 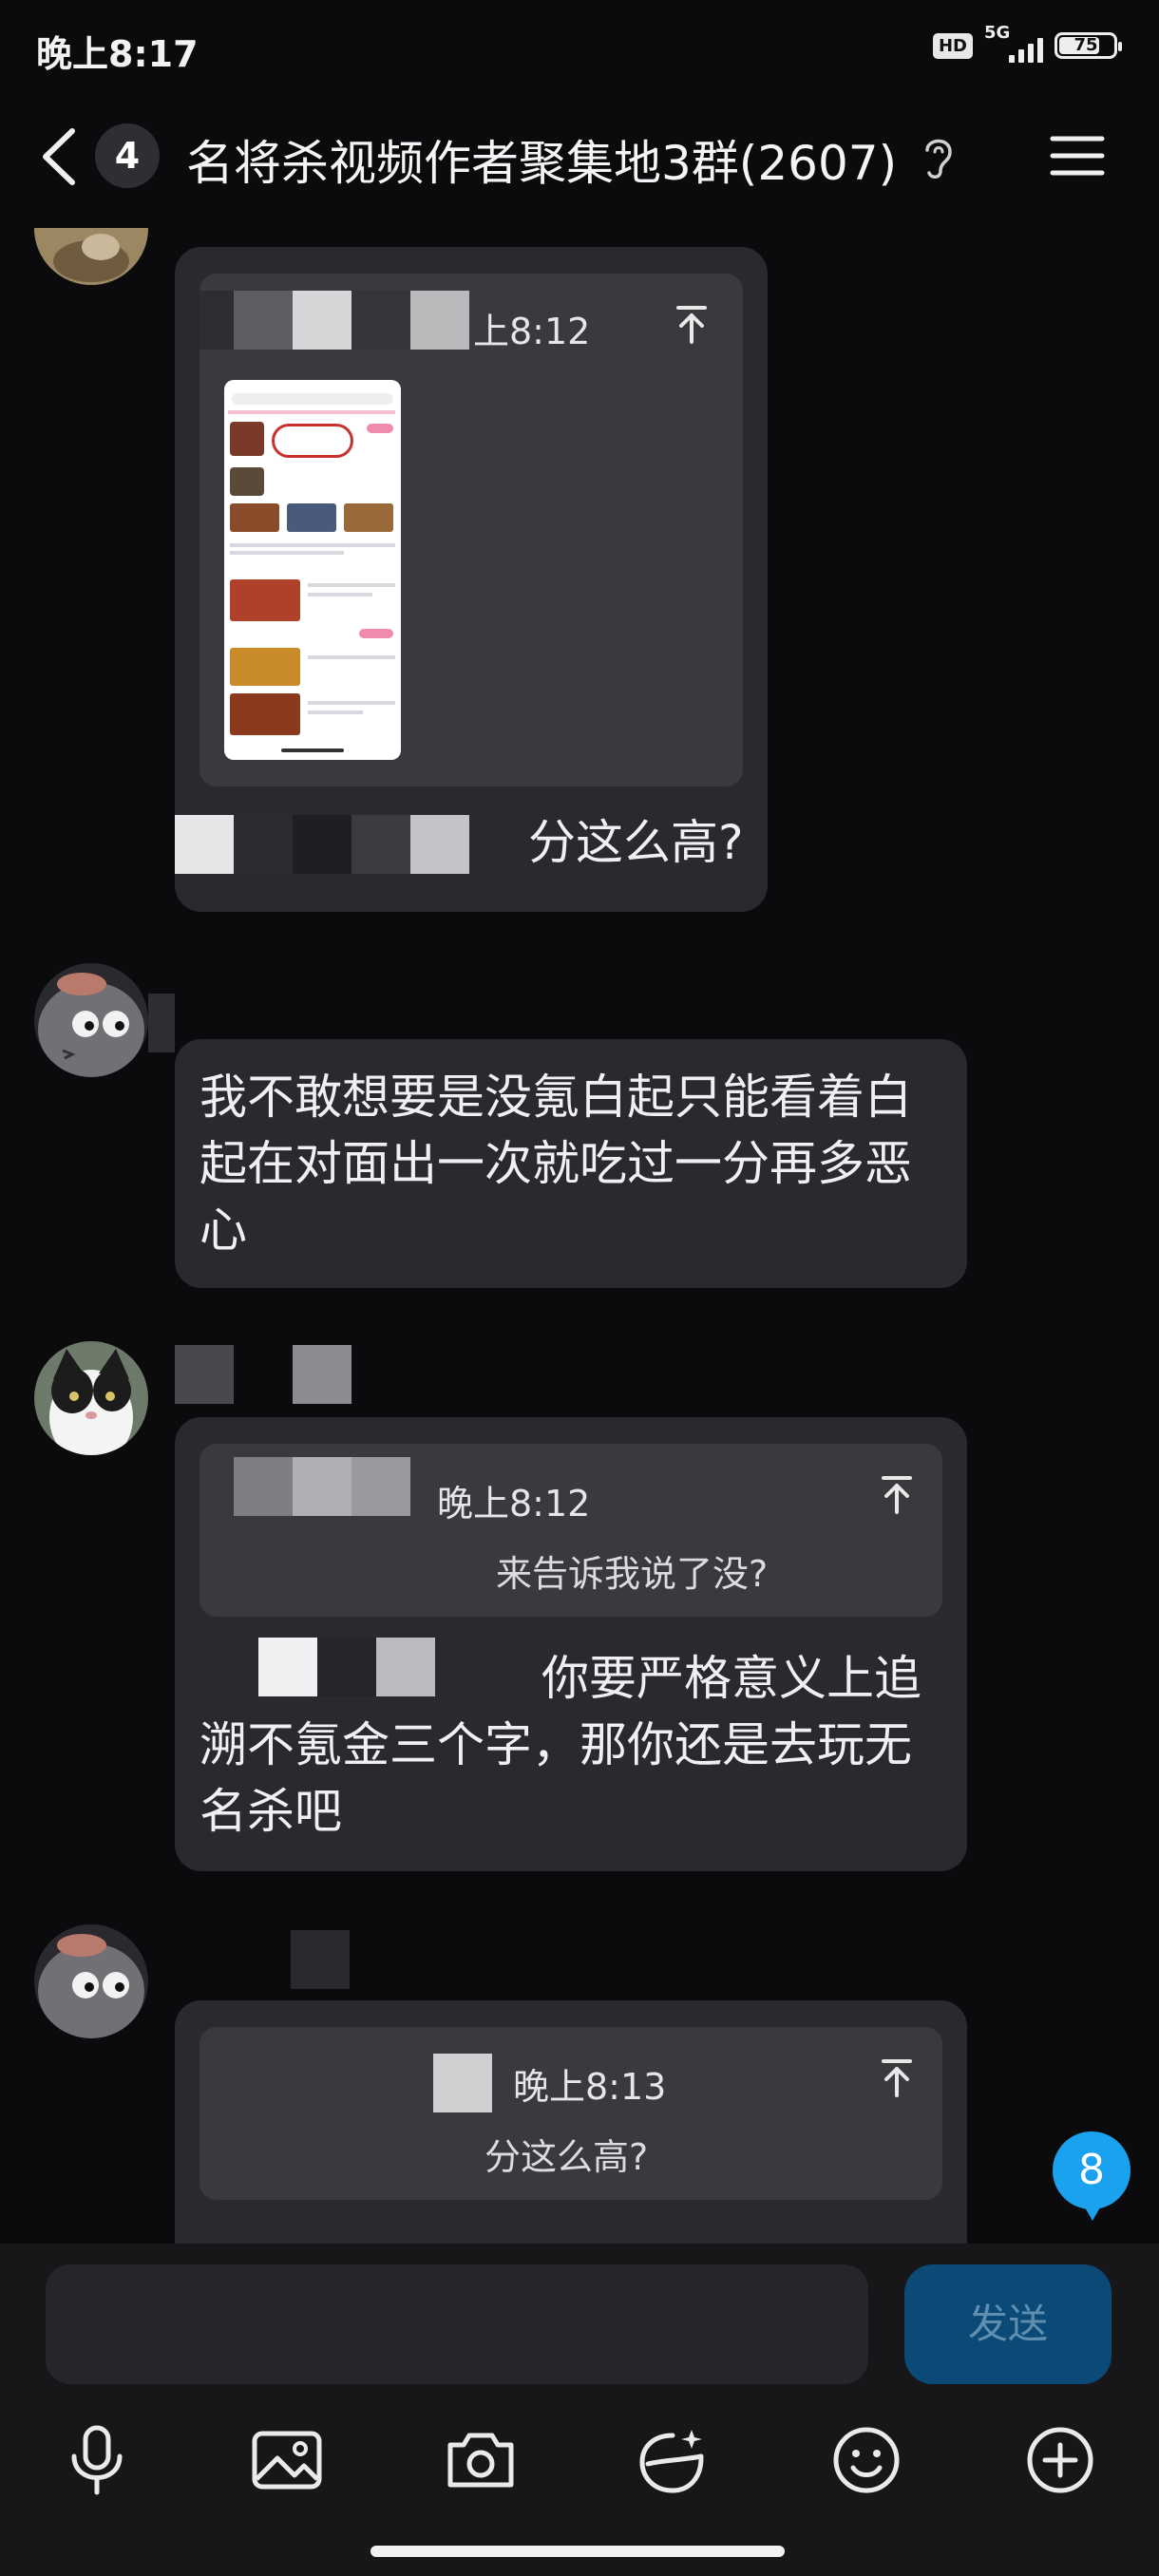 I want to click on earpiece-mode-icon, so click(x=939, y=156).